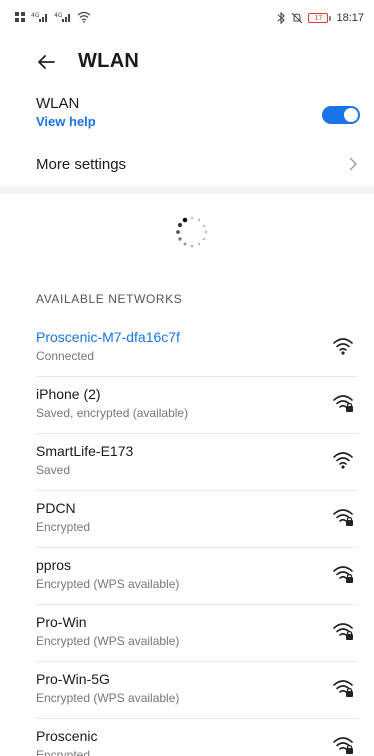 The image size is (374, 756). What do you see at coordinates (187, 18) in the screenshot?
I see `status-bar: 4G 4G 17 18:17` at bounding box center [187, 18].